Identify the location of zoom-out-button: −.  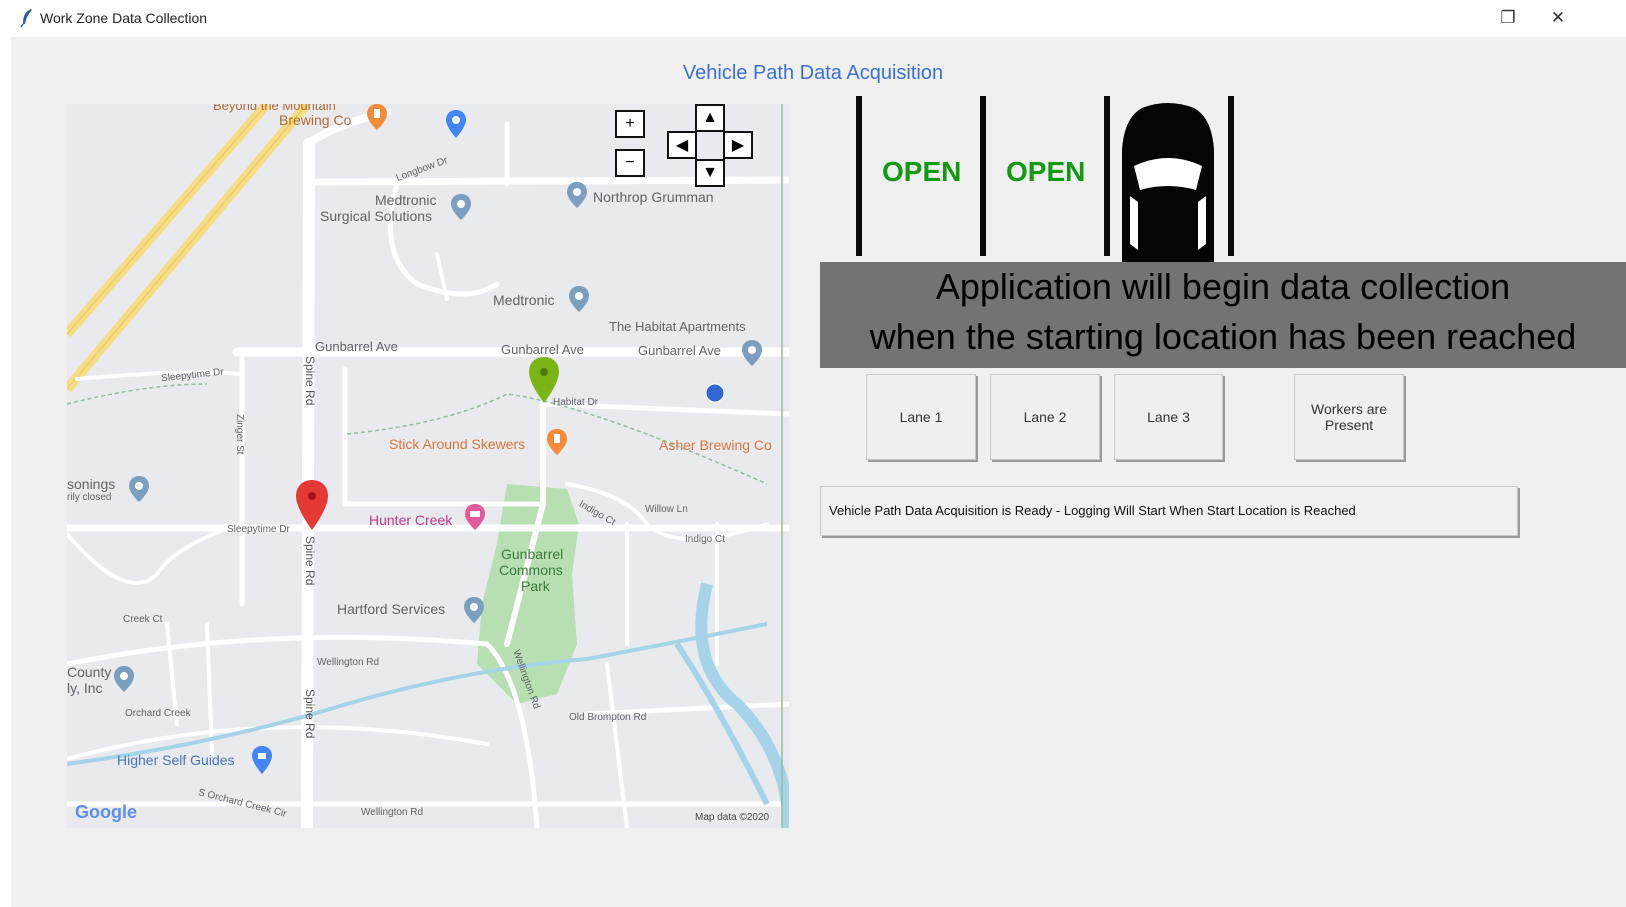
(630, 163).